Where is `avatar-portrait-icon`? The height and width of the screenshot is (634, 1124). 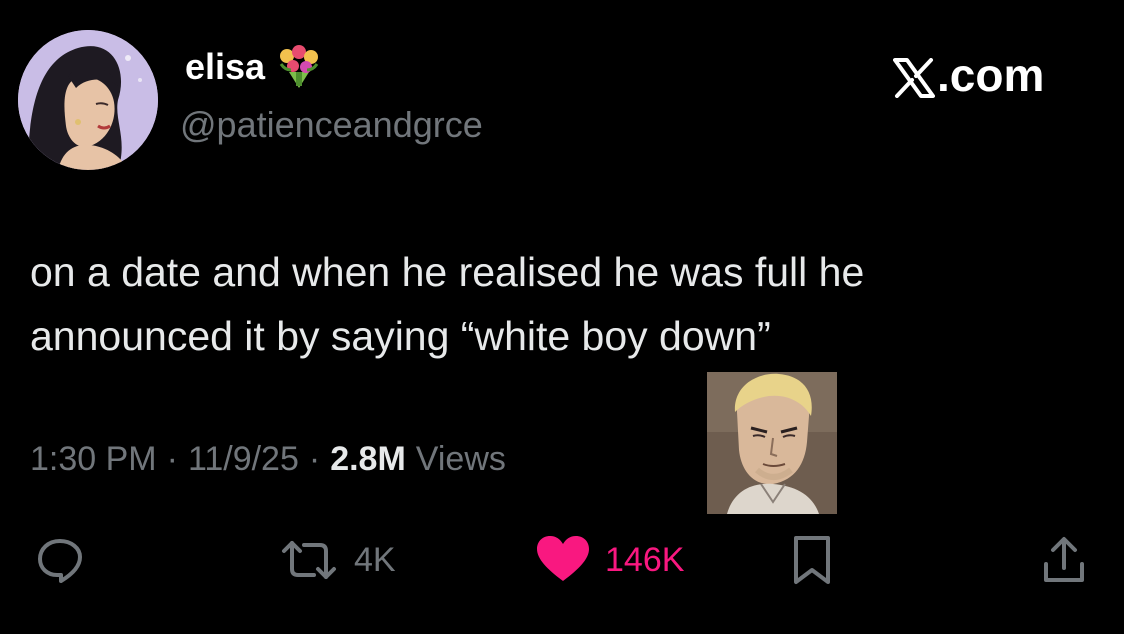 avatar-portrait-icon is located at coordinates (88, 100).